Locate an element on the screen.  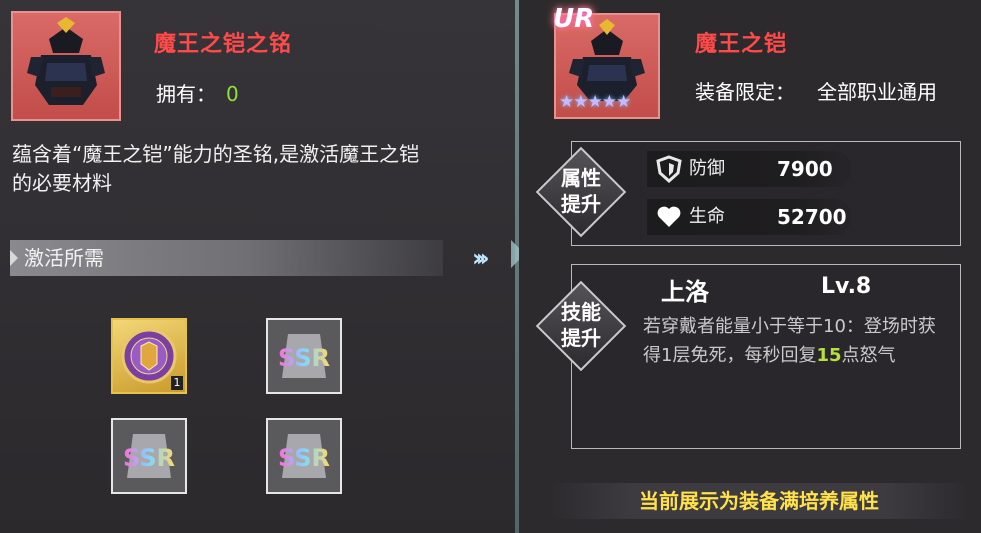
equipment-name: 魔王之铠 is located at coordinates (741, 44).